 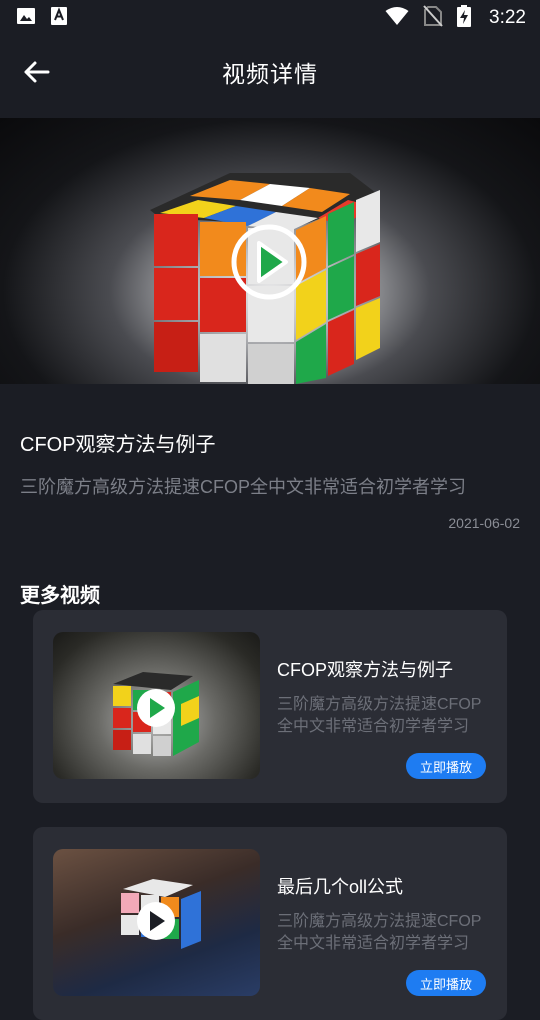 I want to click on video-date: 2021-06-02, so click(x=484, y=523).